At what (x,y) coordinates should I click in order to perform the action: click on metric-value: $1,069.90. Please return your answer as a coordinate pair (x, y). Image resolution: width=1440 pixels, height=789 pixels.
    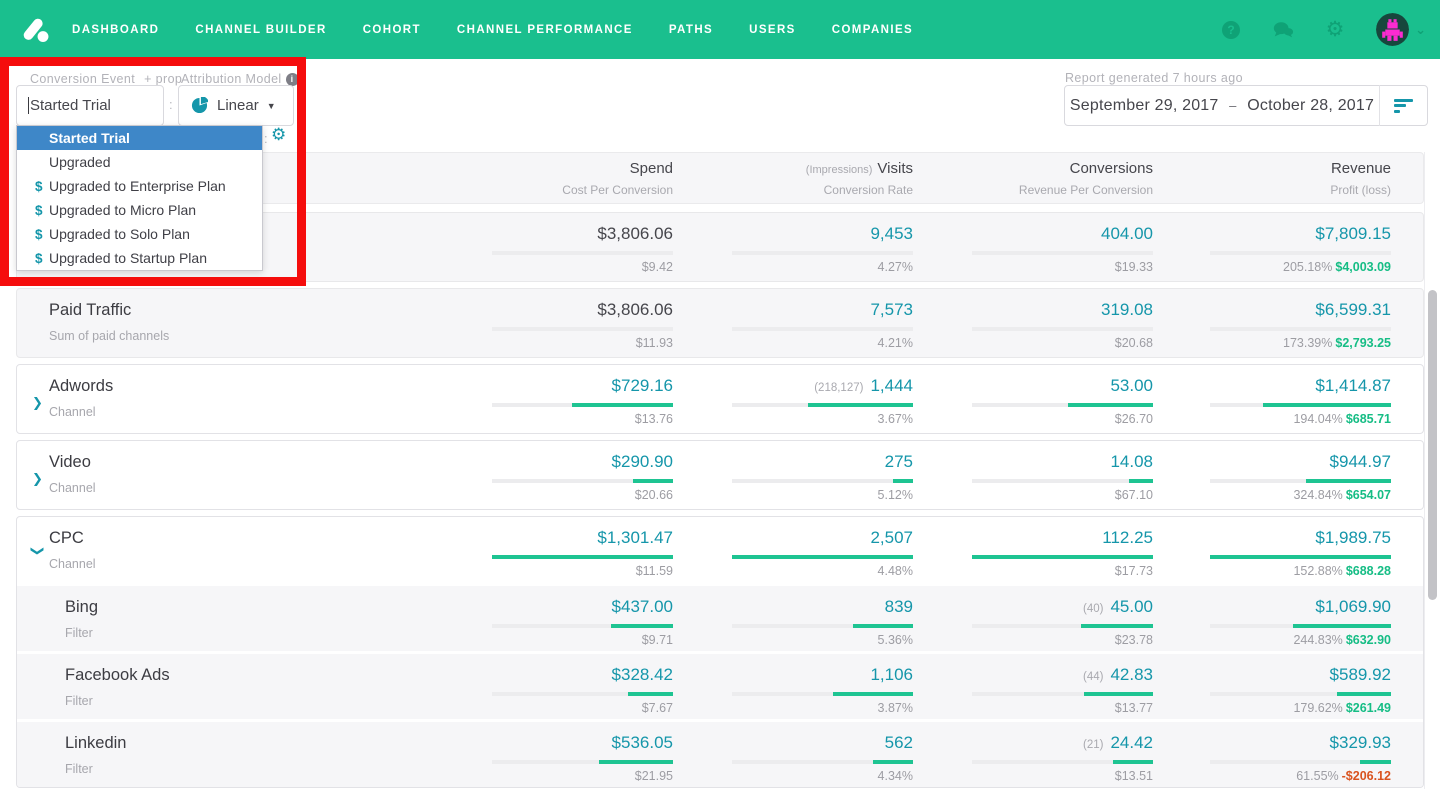
    Looking at the image, I should click on (1353, 607).